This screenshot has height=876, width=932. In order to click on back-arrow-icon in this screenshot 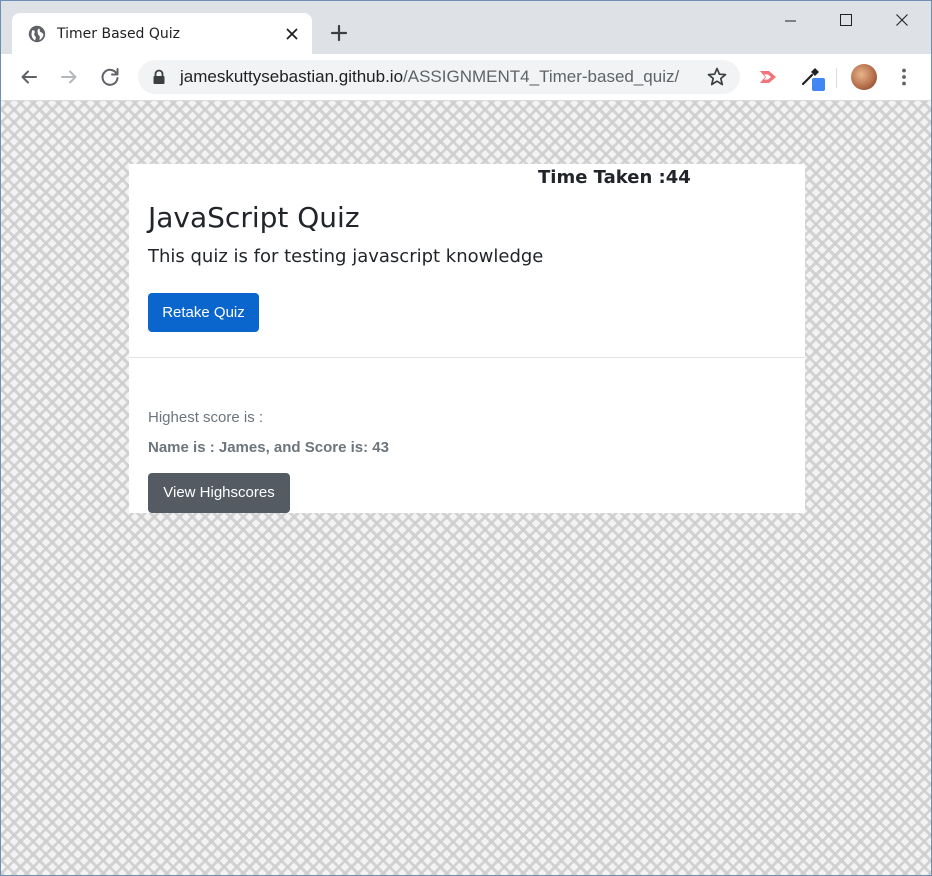, I will do `click(29, 77)`.